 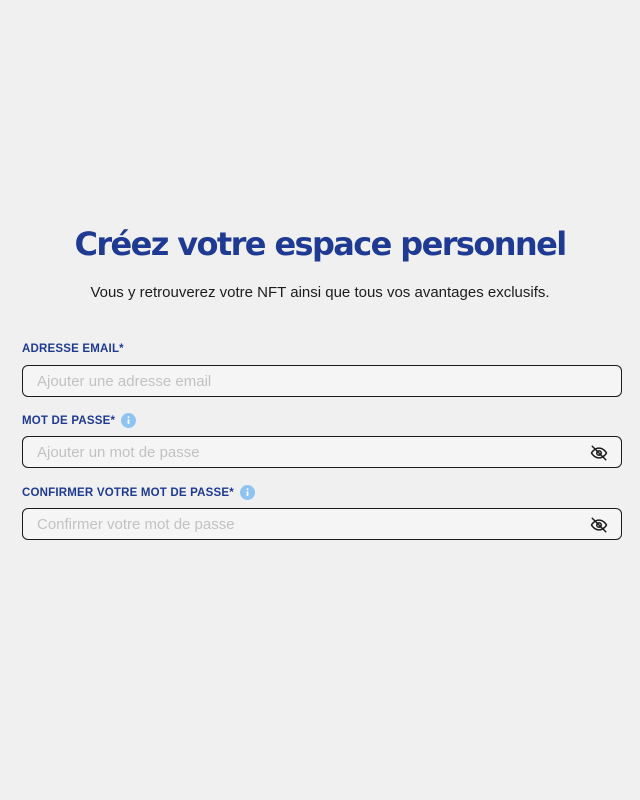 I want to click on email-label-text: ADRESSE EMAIL*, so click(x=73, y=349).